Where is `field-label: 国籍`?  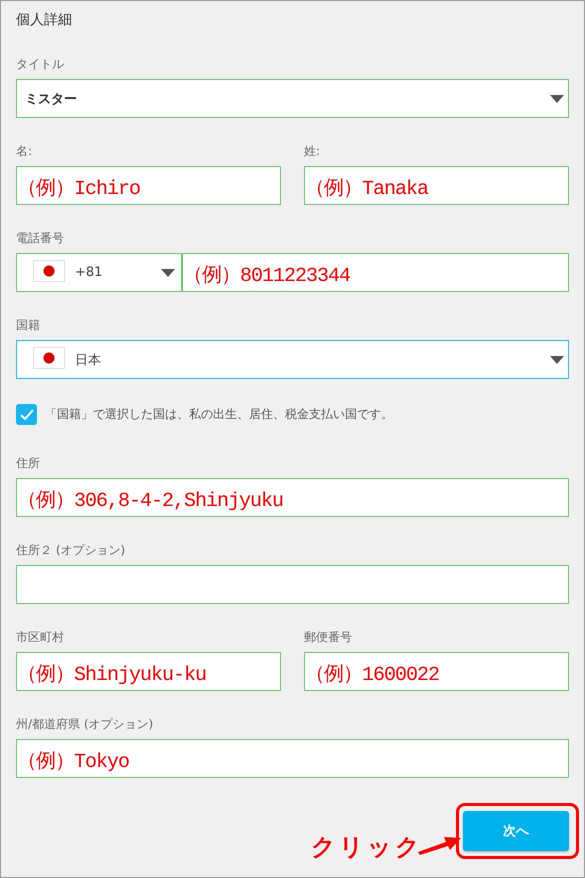 field-label: 国籍 is located at coordinates (28, 324).